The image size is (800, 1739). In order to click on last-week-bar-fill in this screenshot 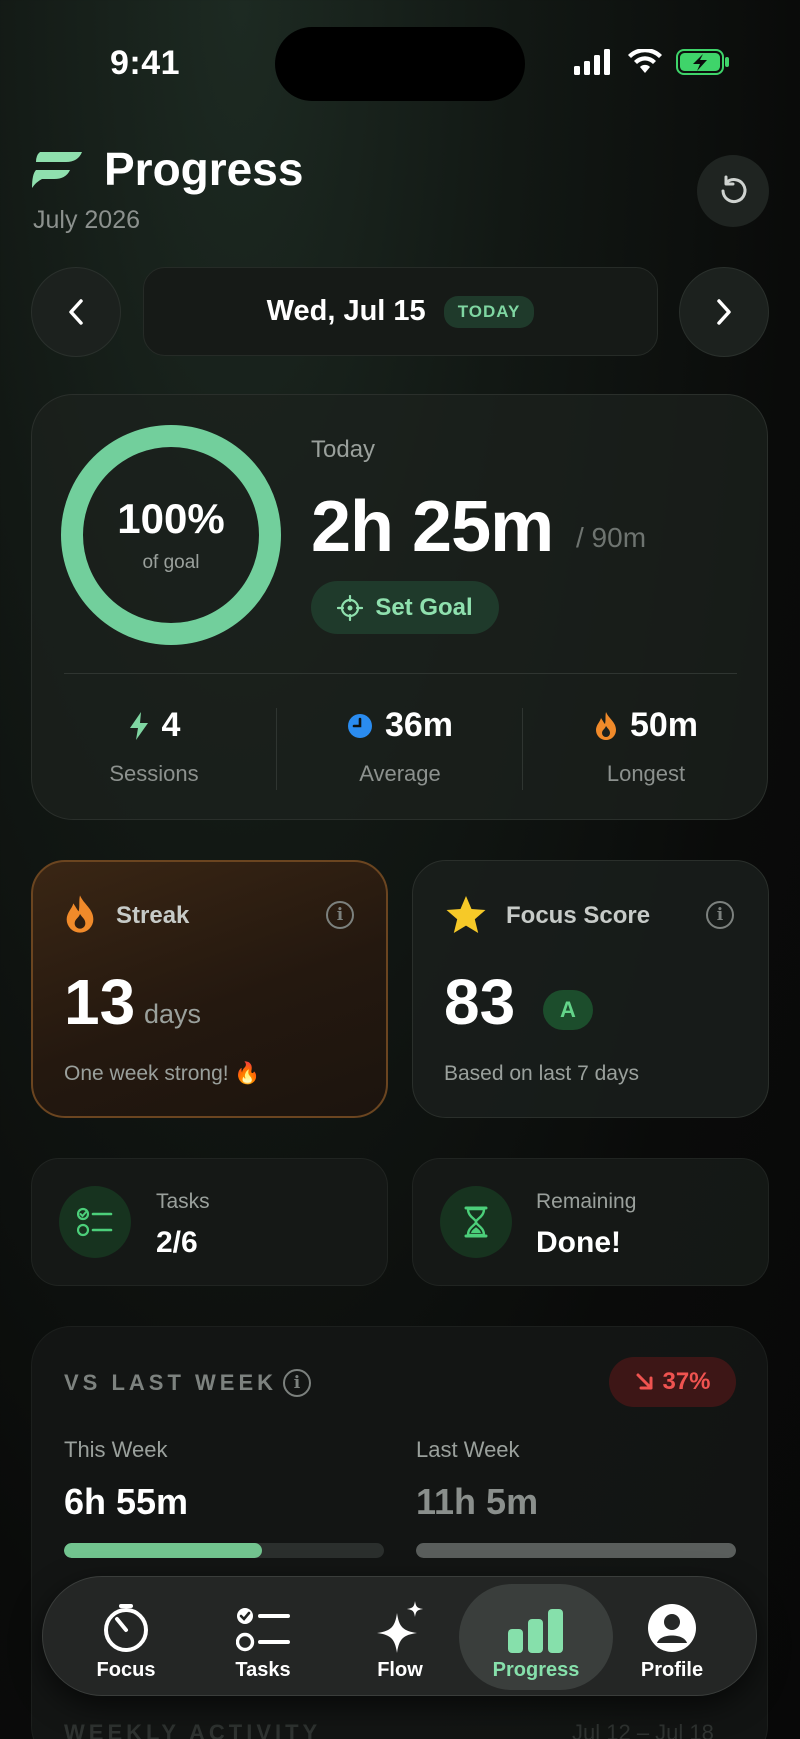, I will do `click(576, 1550)`.